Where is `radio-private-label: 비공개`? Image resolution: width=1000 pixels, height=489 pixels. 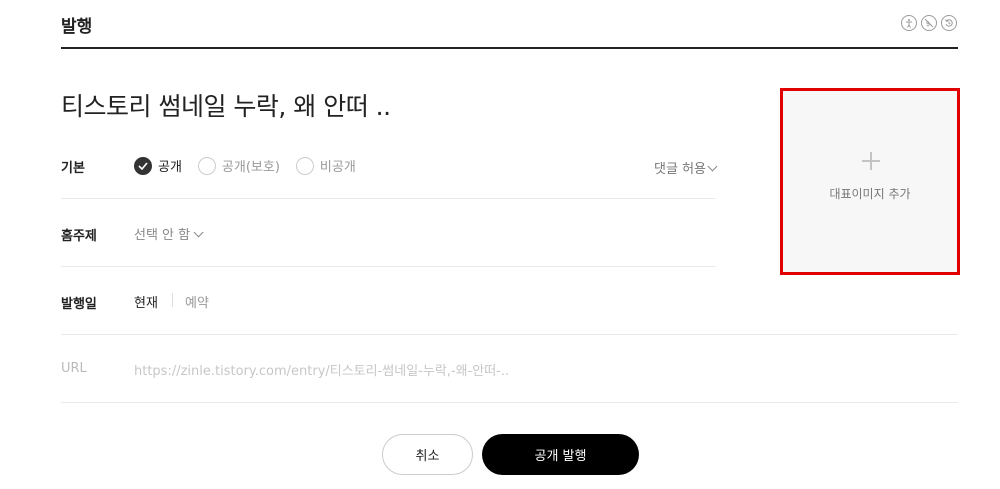
radio-private-label: 비공개 is located at coordinates (337, 167).